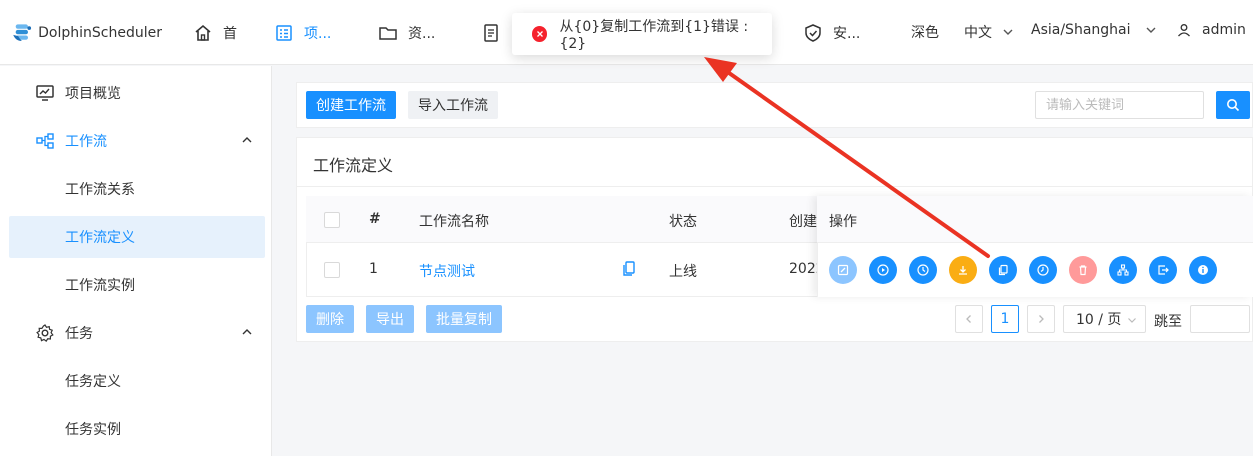 This screenshot has height=456, width=1253. What do you see at coordinates (454, 222) in the screenshot?
I see `col-name-header: 工作流名称` at bounding box center [454, 222].